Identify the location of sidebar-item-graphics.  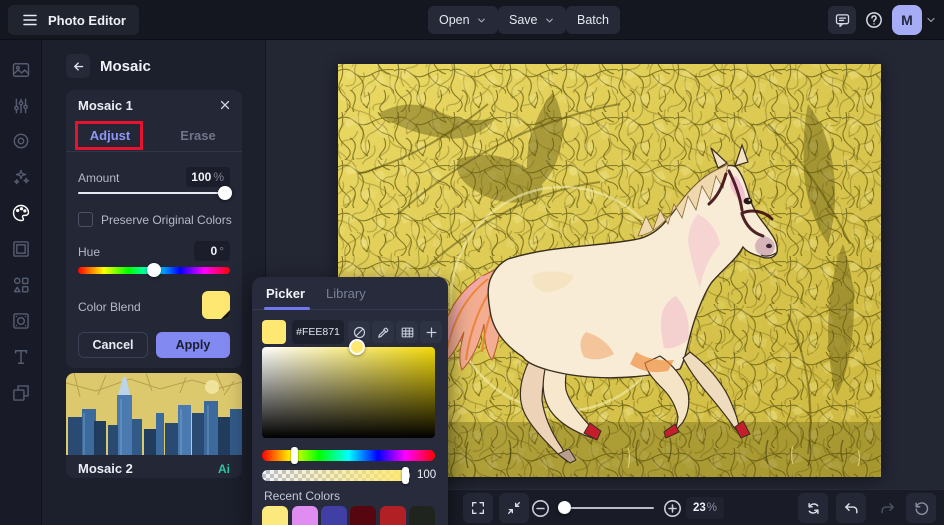
(21, 285).